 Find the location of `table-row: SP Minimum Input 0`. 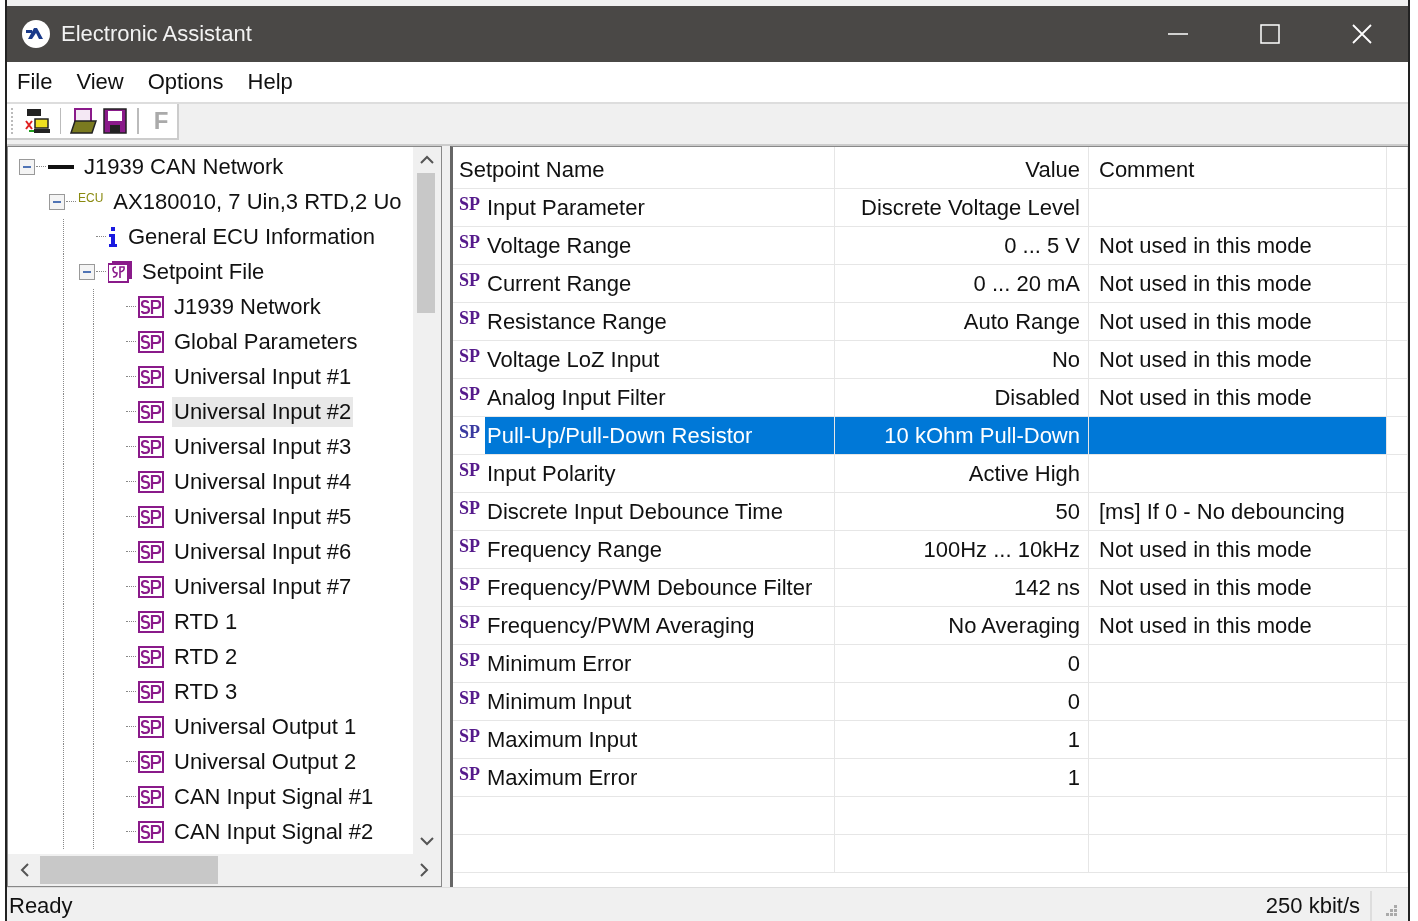

table-row: SP Minimum Input 0 is located at coordinates (930, 702).